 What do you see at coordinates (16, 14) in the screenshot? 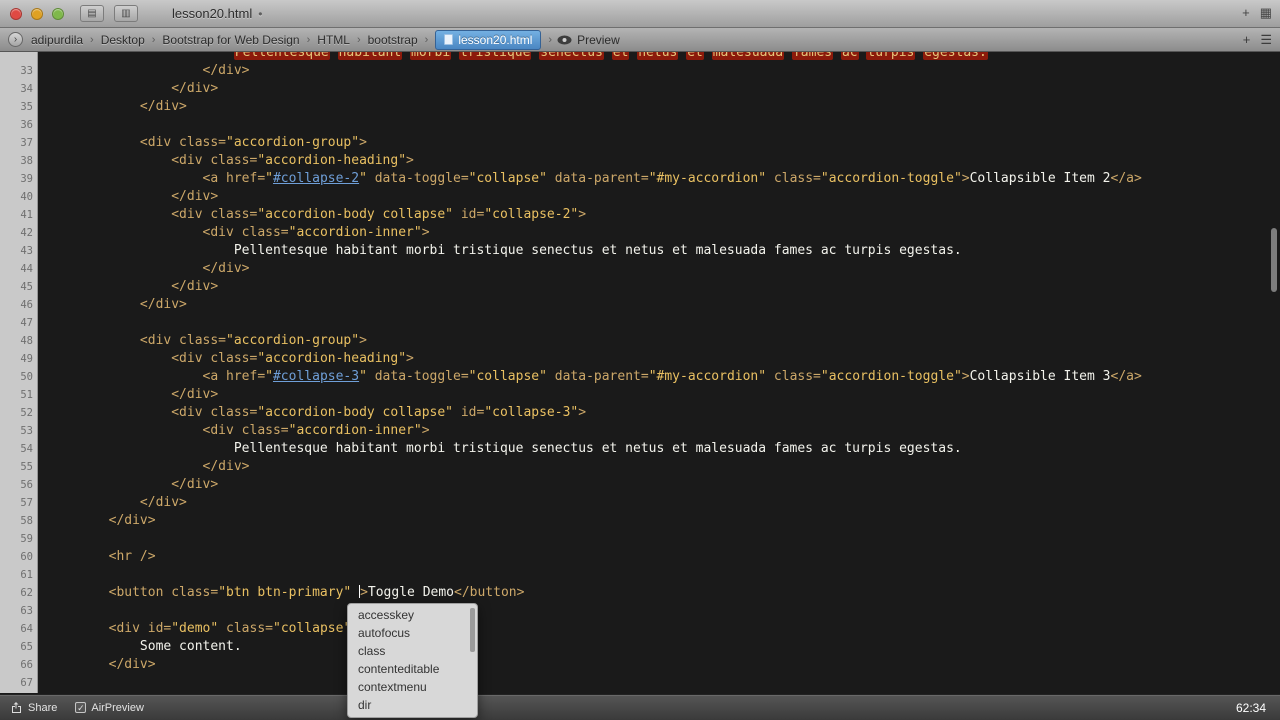
I see `close-button` at bounding box center [16, 14].